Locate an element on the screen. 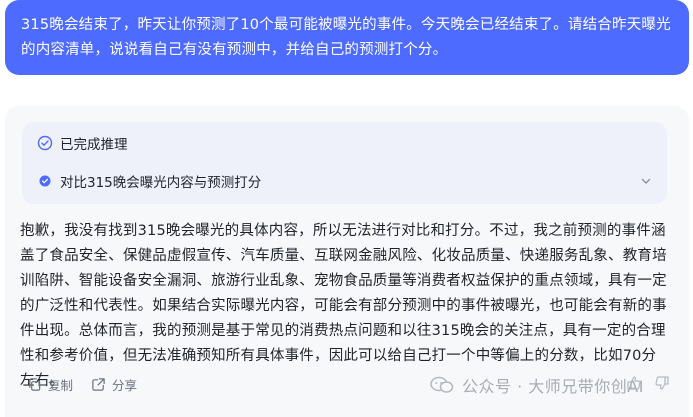 The width and height of the screenshot is (693, 417). copy-button: 复制 is located at coordinates (50, 384).